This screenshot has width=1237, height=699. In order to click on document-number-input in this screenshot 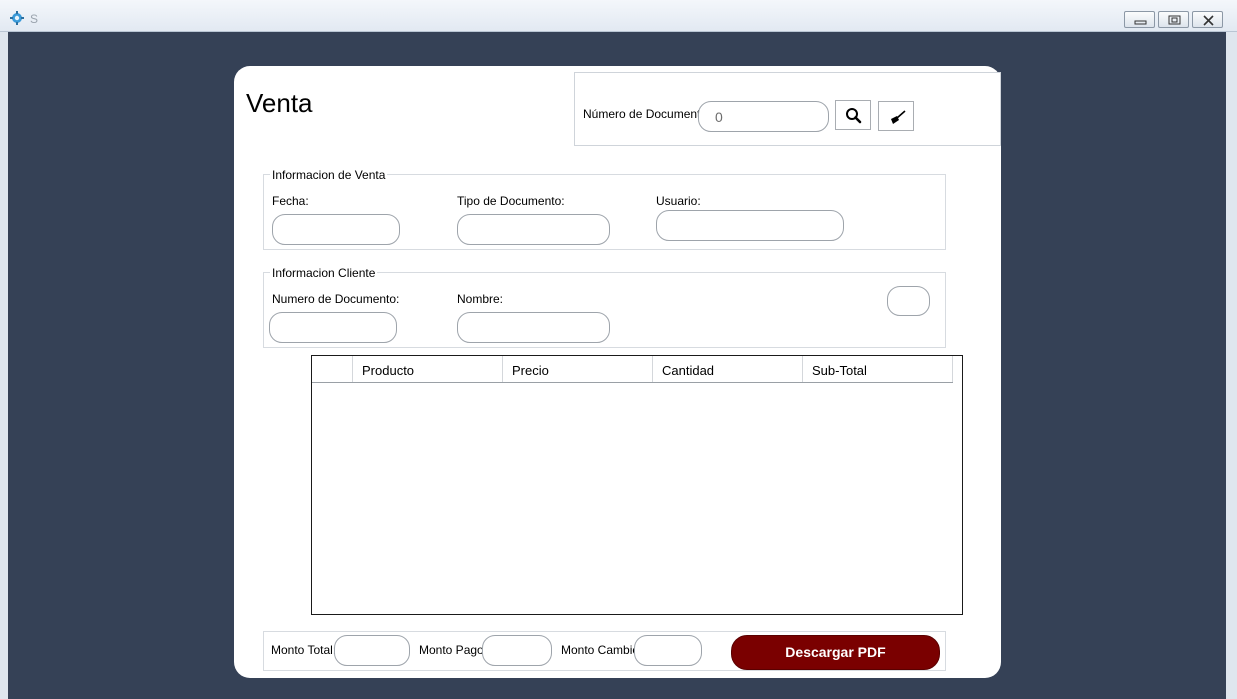, I will do `click(763, 116)`.